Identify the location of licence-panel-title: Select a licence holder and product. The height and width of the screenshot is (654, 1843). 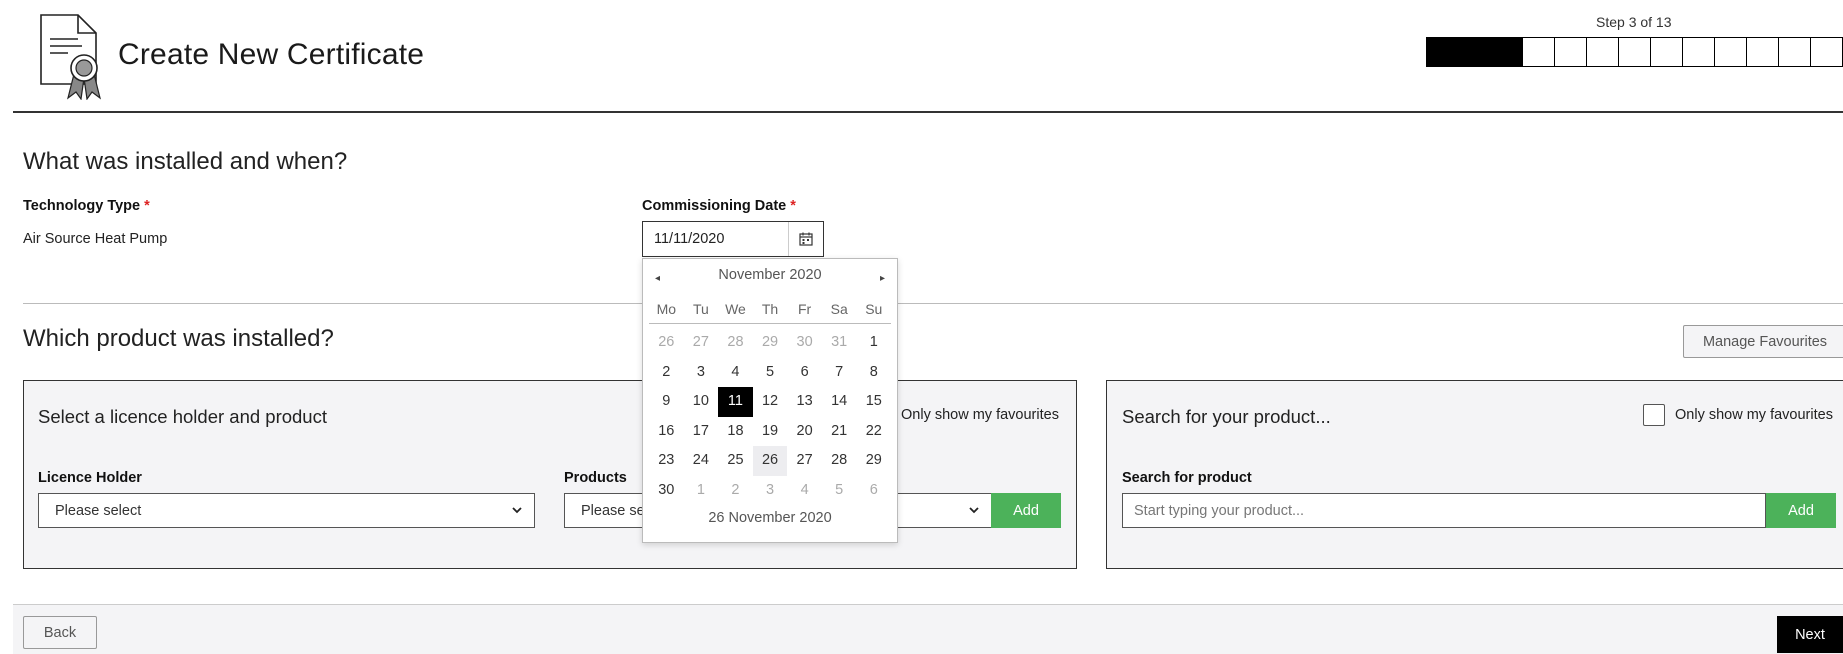
(182, 416).